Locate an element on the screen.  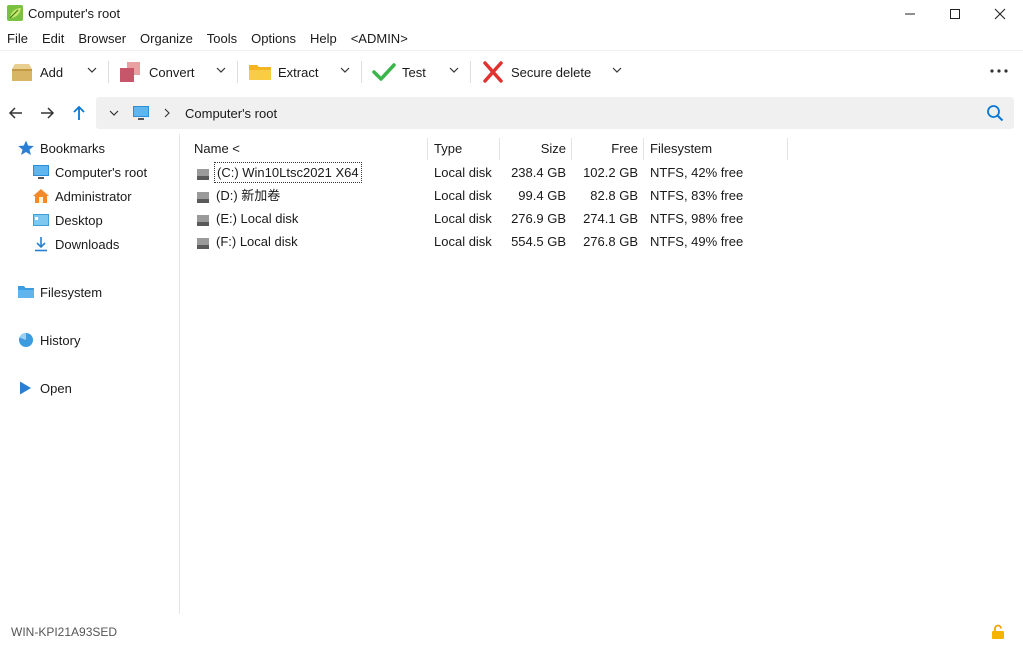
column-header-type: Type is located at coordinates (448, 149).